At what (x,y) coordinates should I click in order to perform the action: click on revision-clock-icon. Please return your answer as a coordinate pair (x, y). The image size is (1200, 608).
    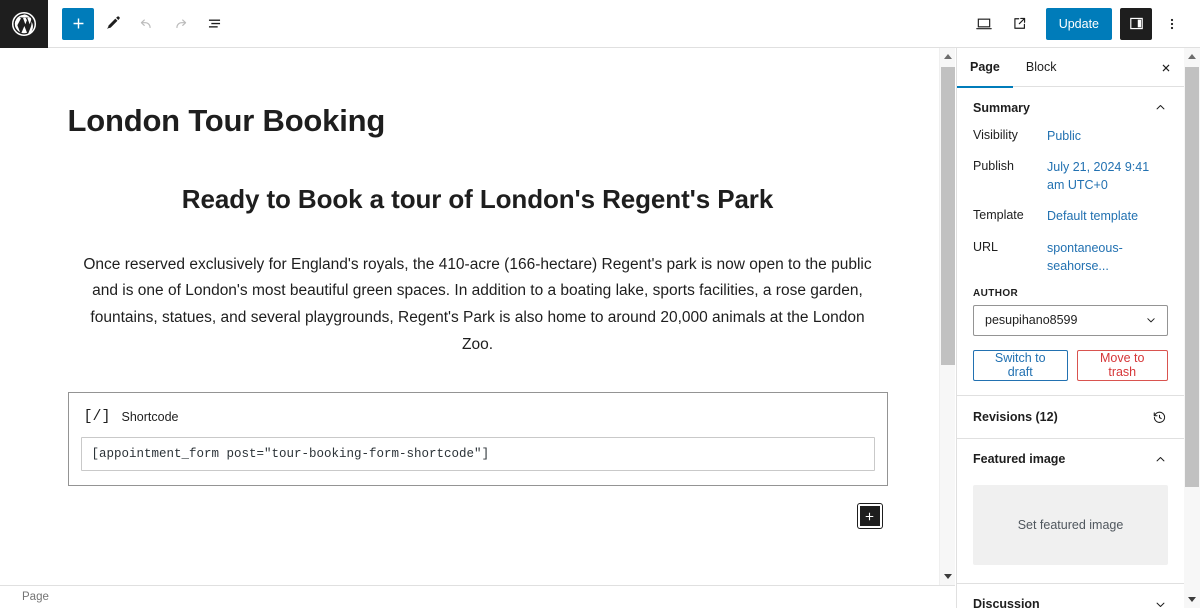
    Looking at the image, I should click on (1159, 417).